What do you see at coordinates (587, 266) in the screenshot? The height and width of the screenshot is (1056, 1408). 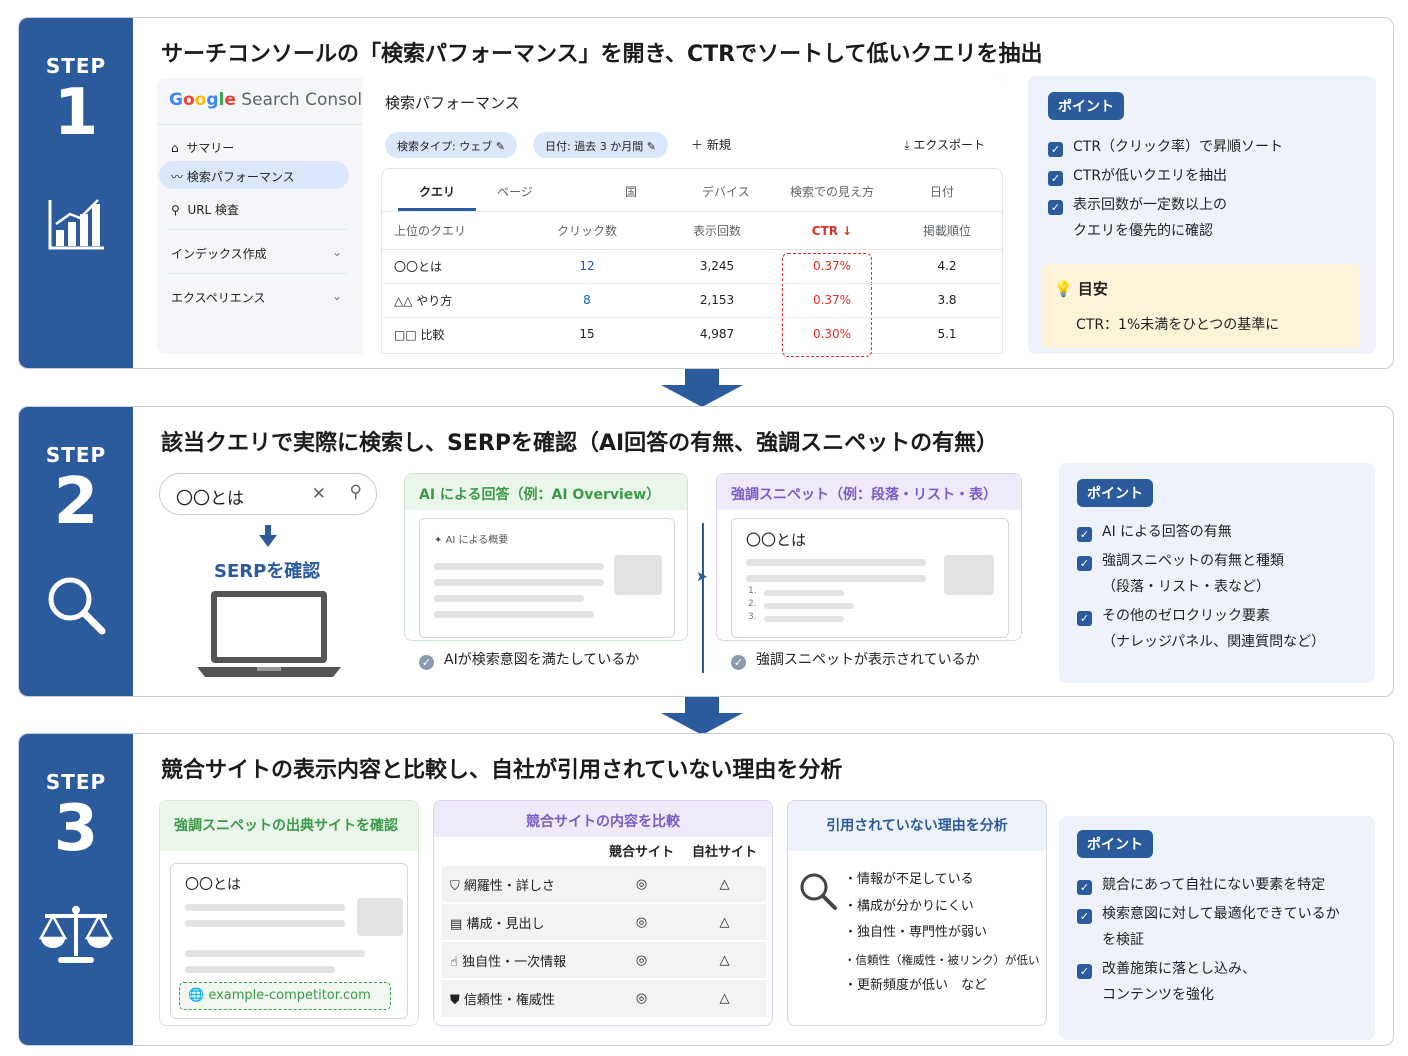 I see `cell-clicks: 12` at bounding box center [587, 266].